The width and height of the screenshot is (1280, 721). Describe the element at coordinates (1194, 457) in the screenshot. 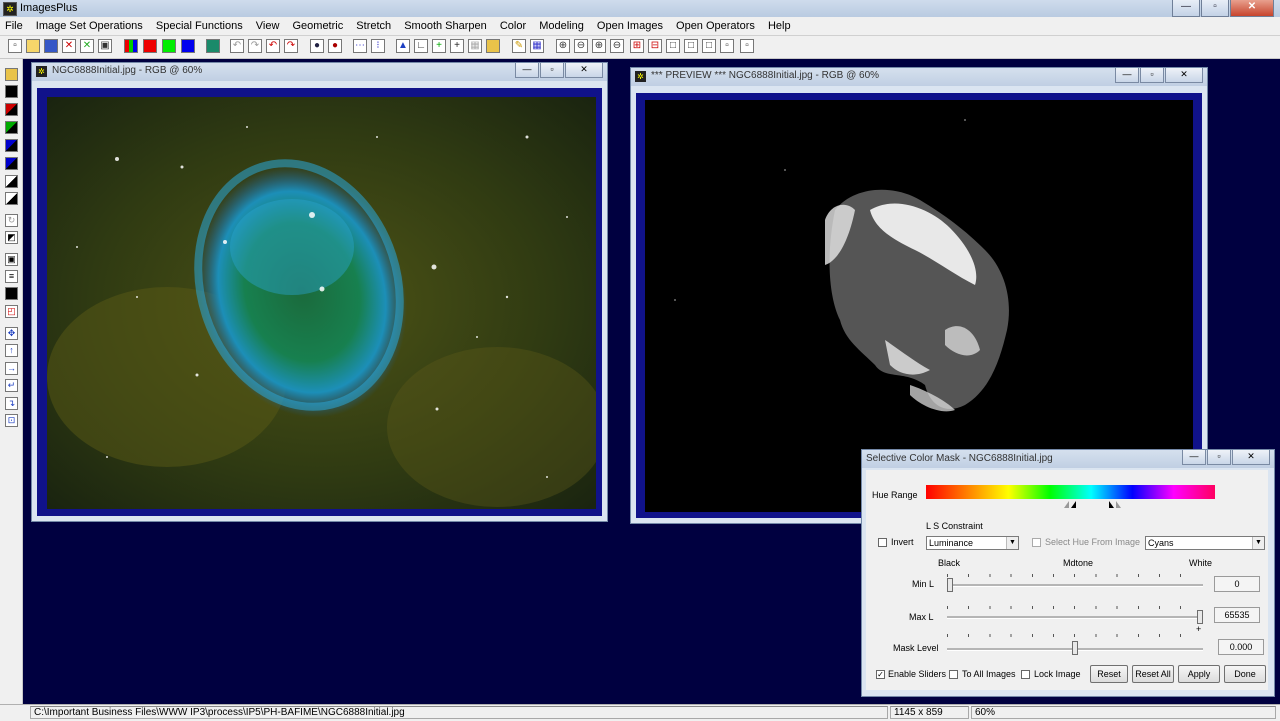

I see `dialog-minimize-button: —` at that location.